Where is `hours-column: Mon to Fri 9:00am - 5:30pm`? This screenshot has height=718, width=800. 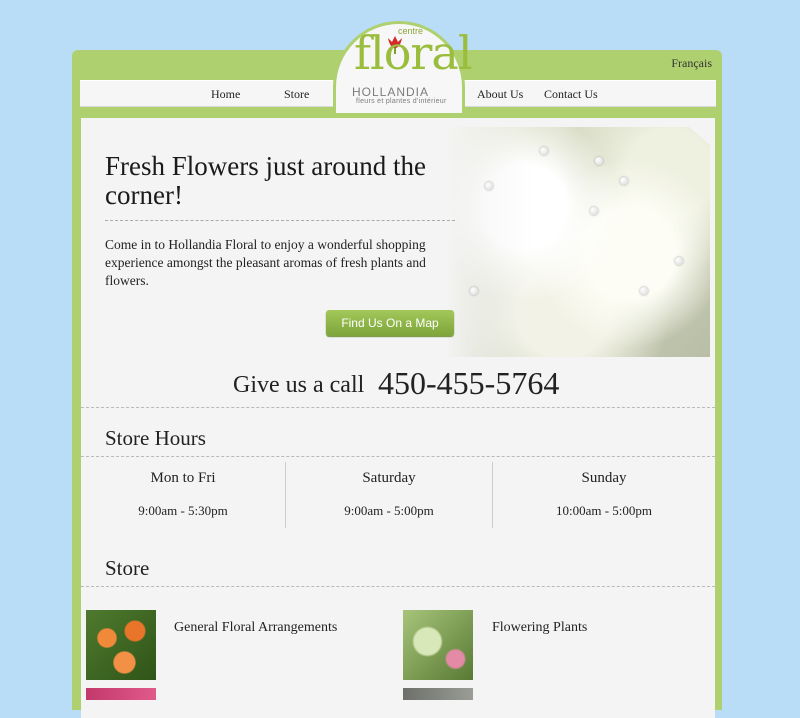
hours-column: Mon to Fri 9:00am - 5:30pm is located at coordinates (183, 495).